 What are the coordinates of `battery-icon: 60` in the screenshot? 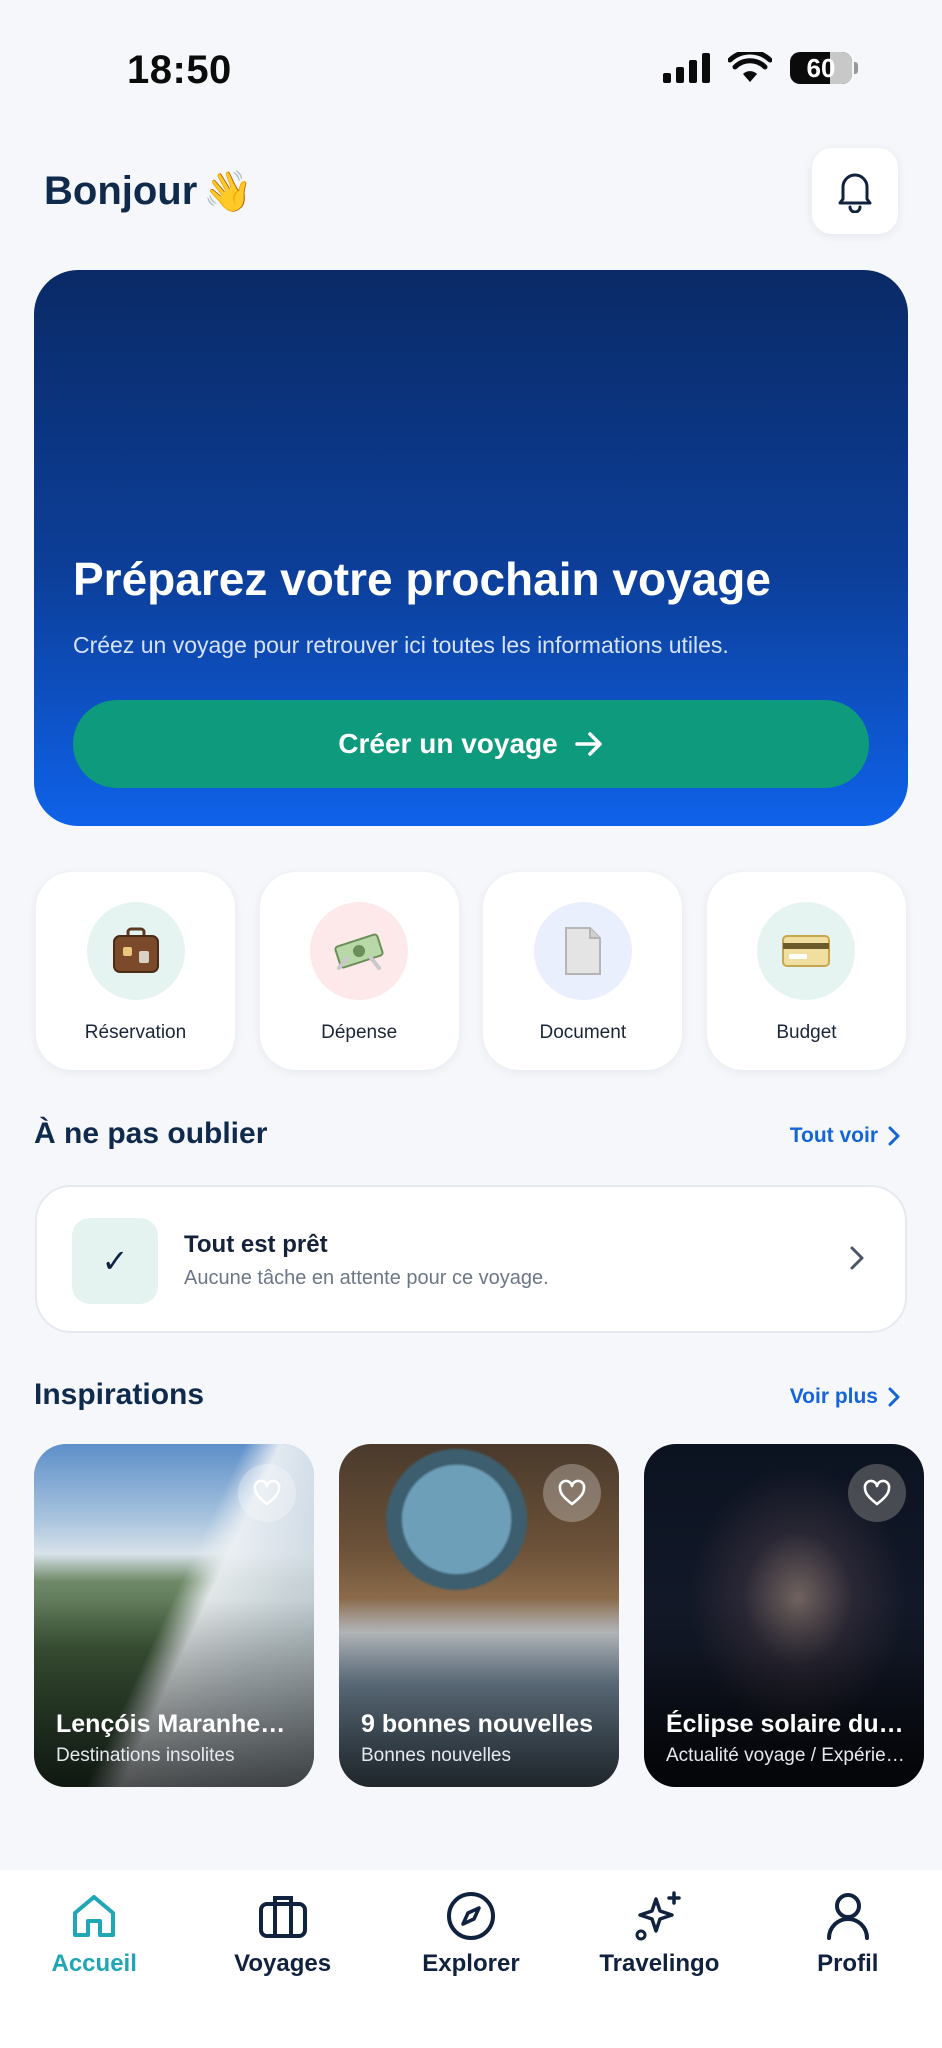 It's located at (824, 68).